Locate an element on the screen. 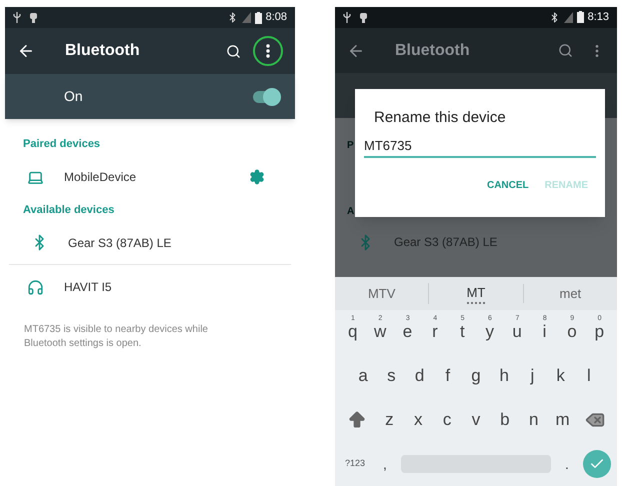  key: x is located at coordinates (418, 420).